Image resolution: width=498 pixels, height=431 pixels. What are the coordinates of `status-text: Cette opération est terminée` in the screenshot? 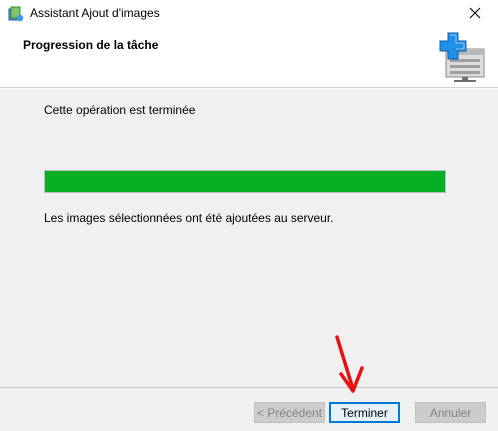 It's located at (120, 110).